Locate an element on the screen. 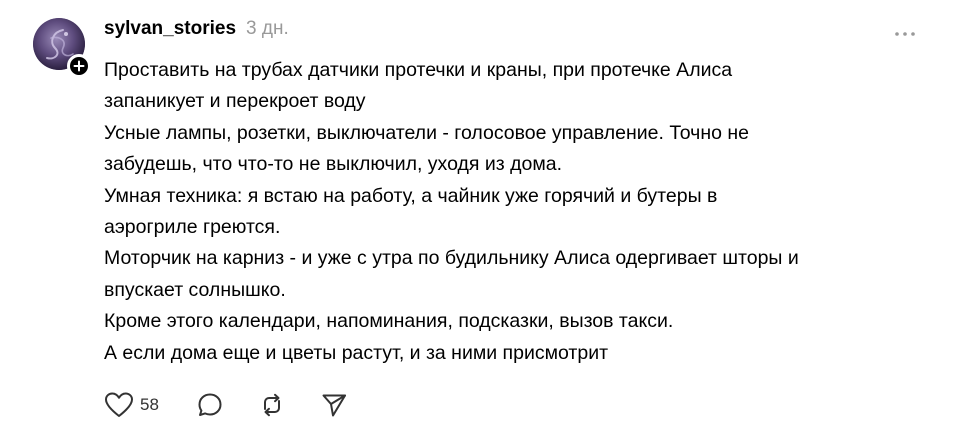 This screenshot has width=953, height=439. post-text-line: аэрогриле греются. is located at coordinates (192, 227).